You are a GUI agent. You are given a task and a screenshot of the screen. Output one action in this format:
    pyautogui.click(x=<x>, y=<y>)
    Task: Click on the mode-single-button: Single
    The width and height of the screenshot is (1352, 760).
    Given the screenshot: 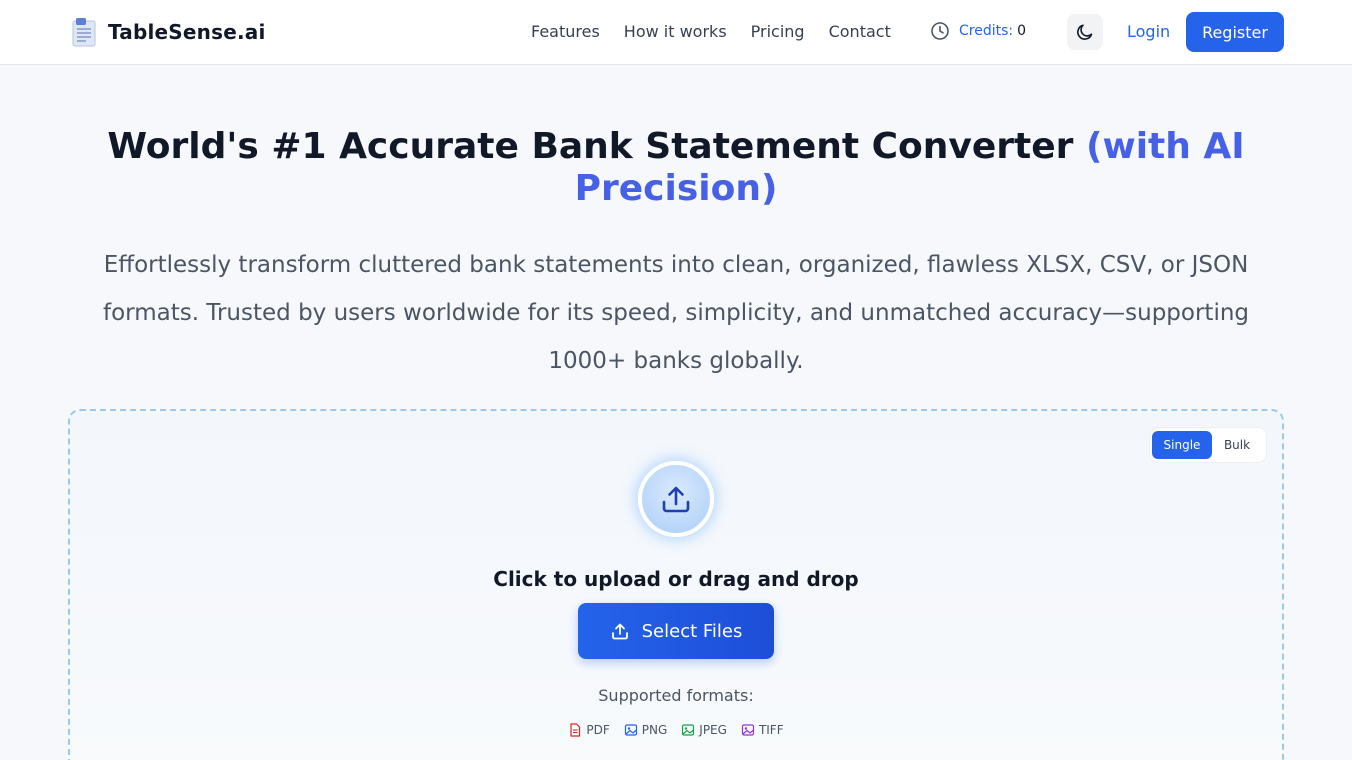 What is the action you would take?
    pyautogui.click(x=1182, y=445)
    